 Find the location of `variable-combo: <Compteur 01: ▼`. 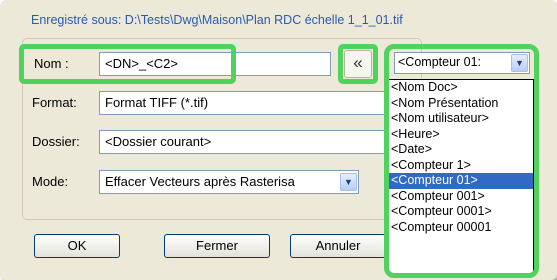

variable-combo: <Compteur 01: ▼ is located at coordinates (462, 63).